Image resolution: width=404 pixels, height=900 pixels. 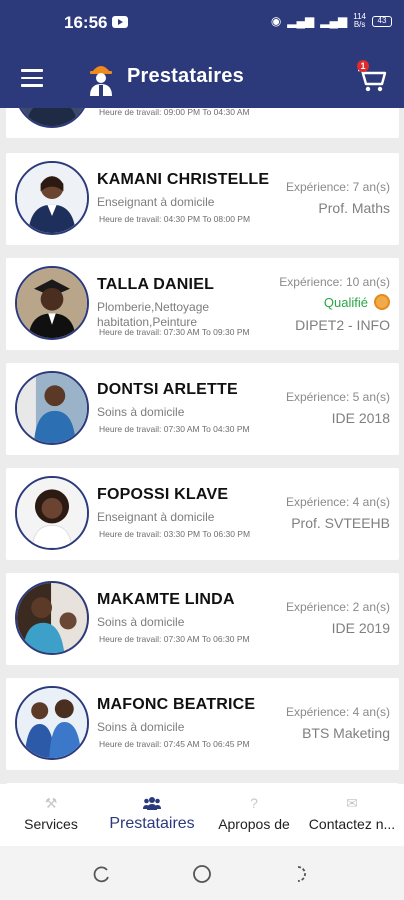 What do you see at coordinates (363, 66) in the screenshot?
I see `cart-badge: 1` at bounding box center [363, 66].